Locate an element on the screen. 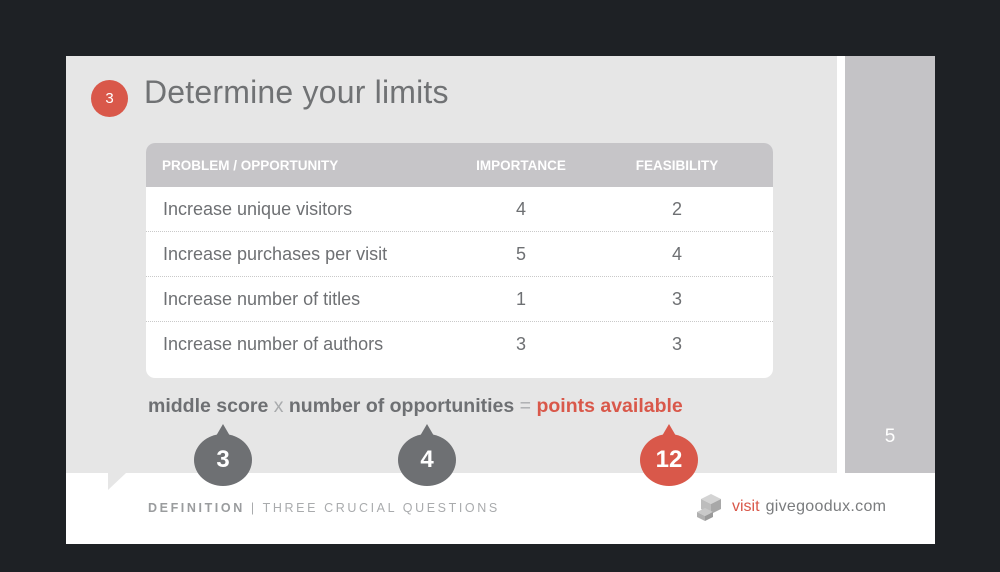 This screenshot has width=1000, height=572. table-row: Increase number of authors 3 3 is located at coordinates (459, 344).